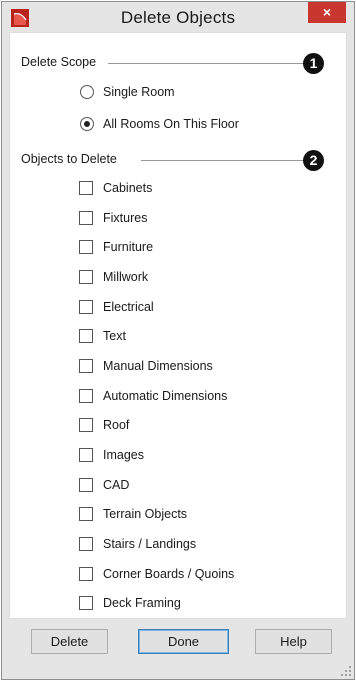  What do you see at coordinates (169, 574) in the screenshot?
I see `checkbox-label: Corner Boards / Quoins` at bounding box center [169, 574].